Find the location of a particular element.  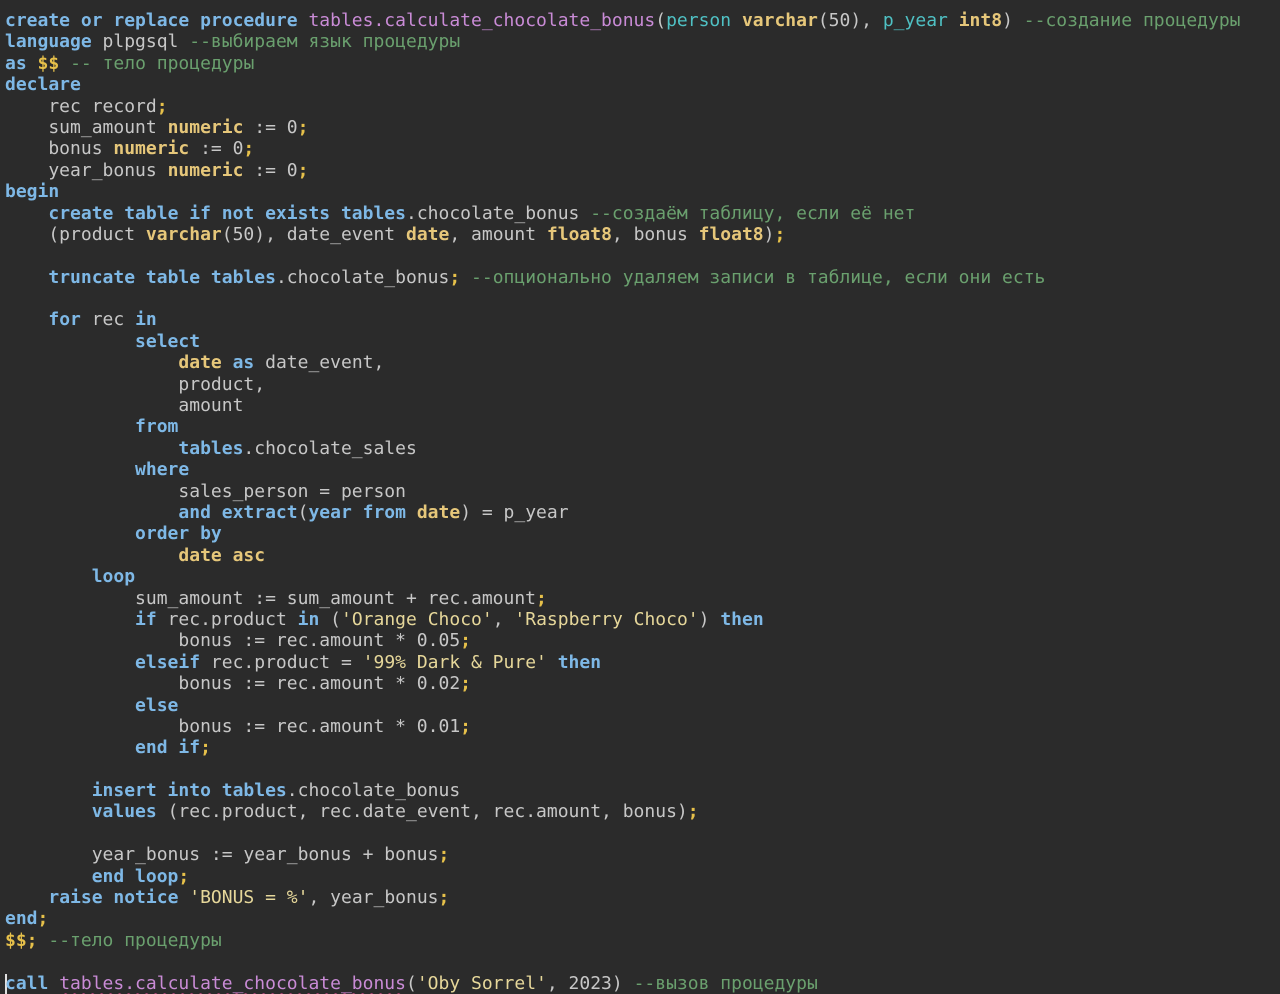

code-token: end if is located at coordinates (168, 748).